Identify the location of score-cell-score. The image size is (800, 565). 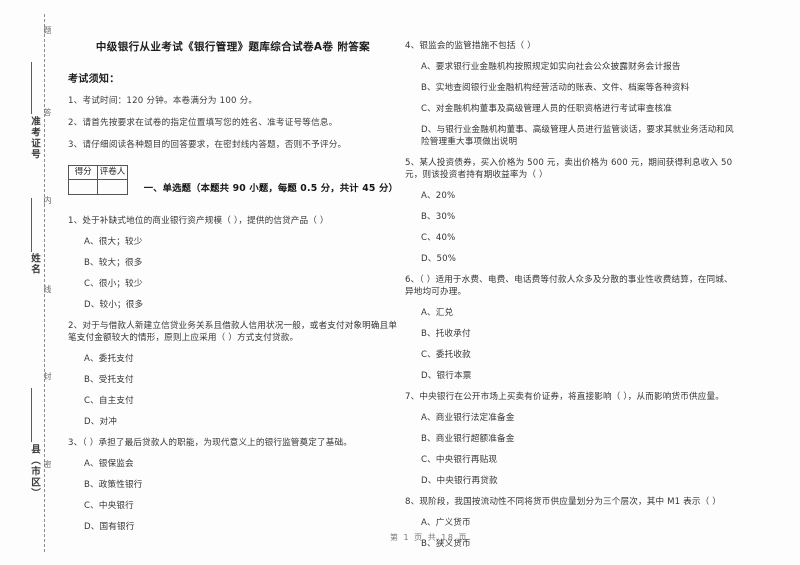
(83, 187).